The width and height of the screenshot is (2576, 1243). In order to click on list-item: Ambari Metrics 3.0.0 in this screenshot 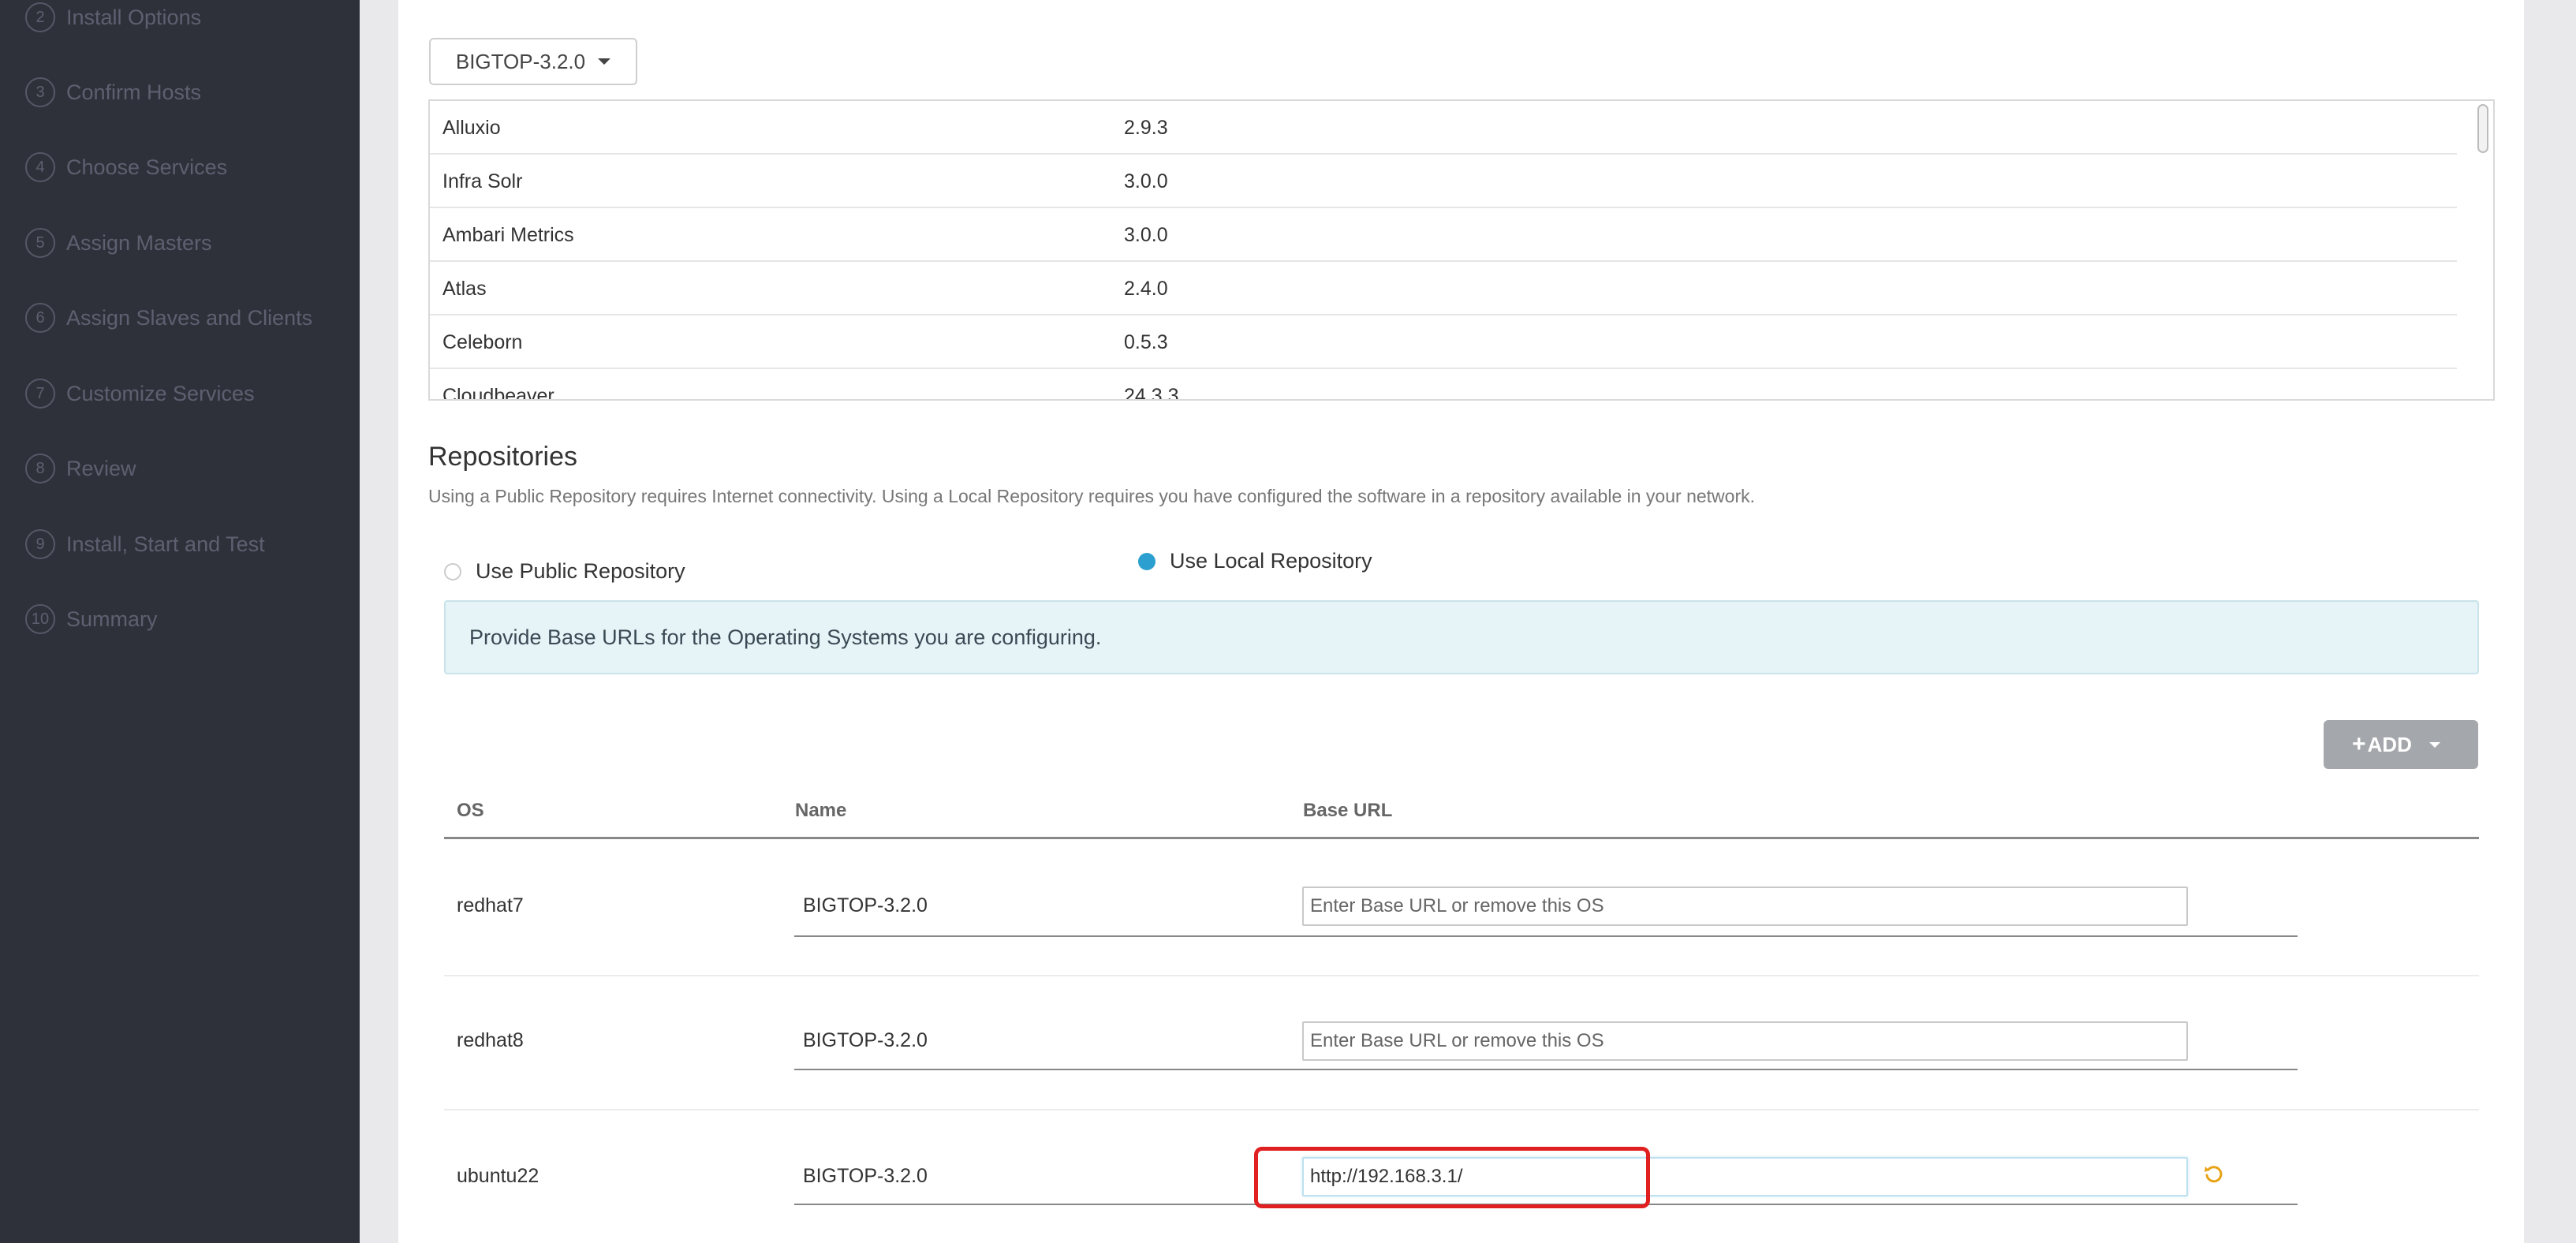, I will do `click(1443, 235)`.